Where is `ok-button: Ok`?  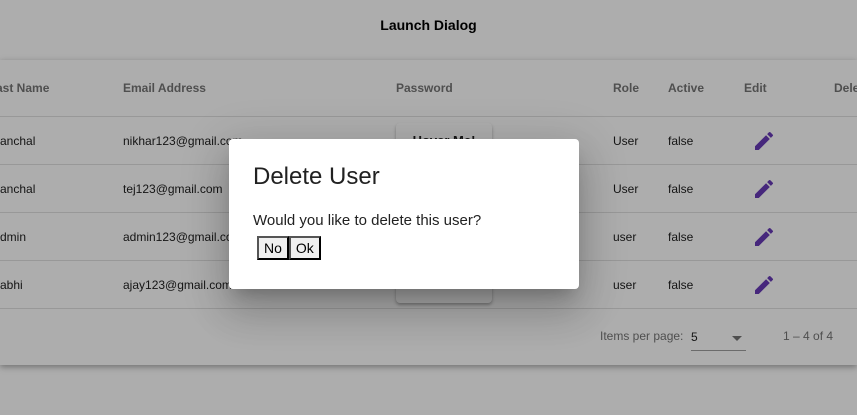 ok-button: Ok is located at coordinates (304, 248).